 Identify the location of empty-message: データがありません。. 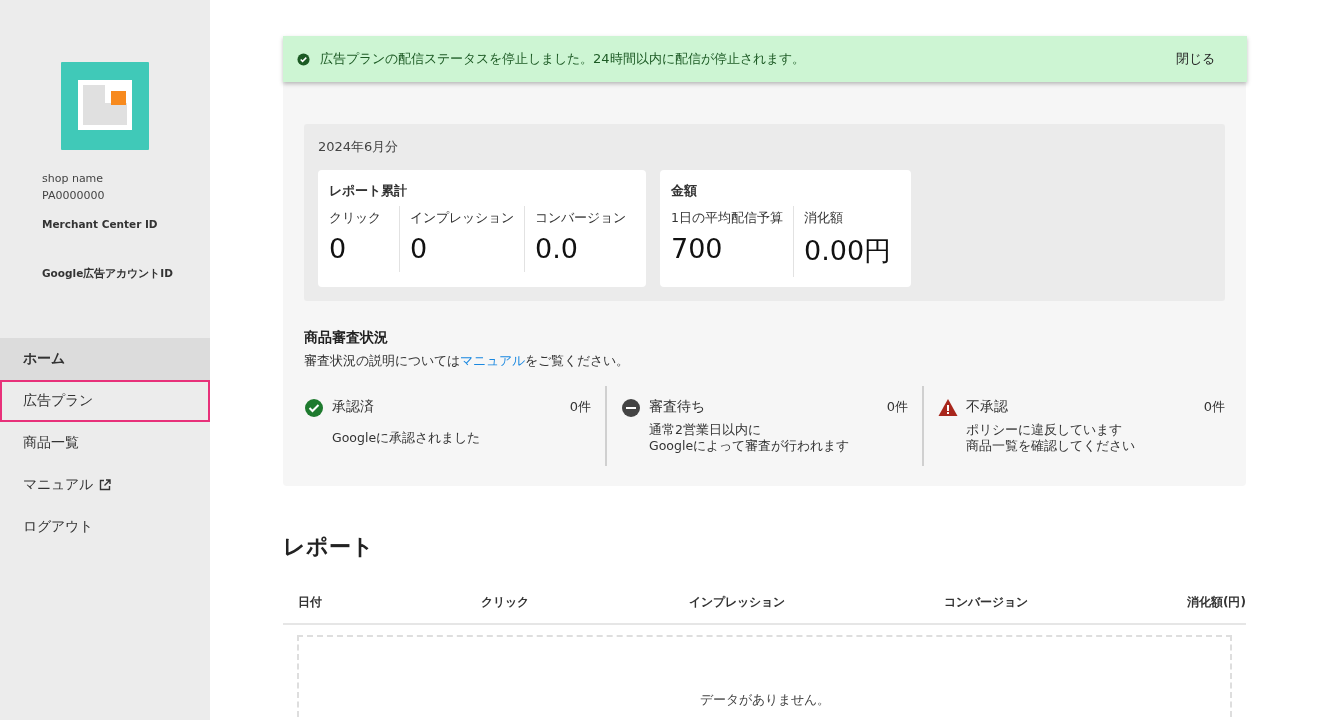
(764, 700).